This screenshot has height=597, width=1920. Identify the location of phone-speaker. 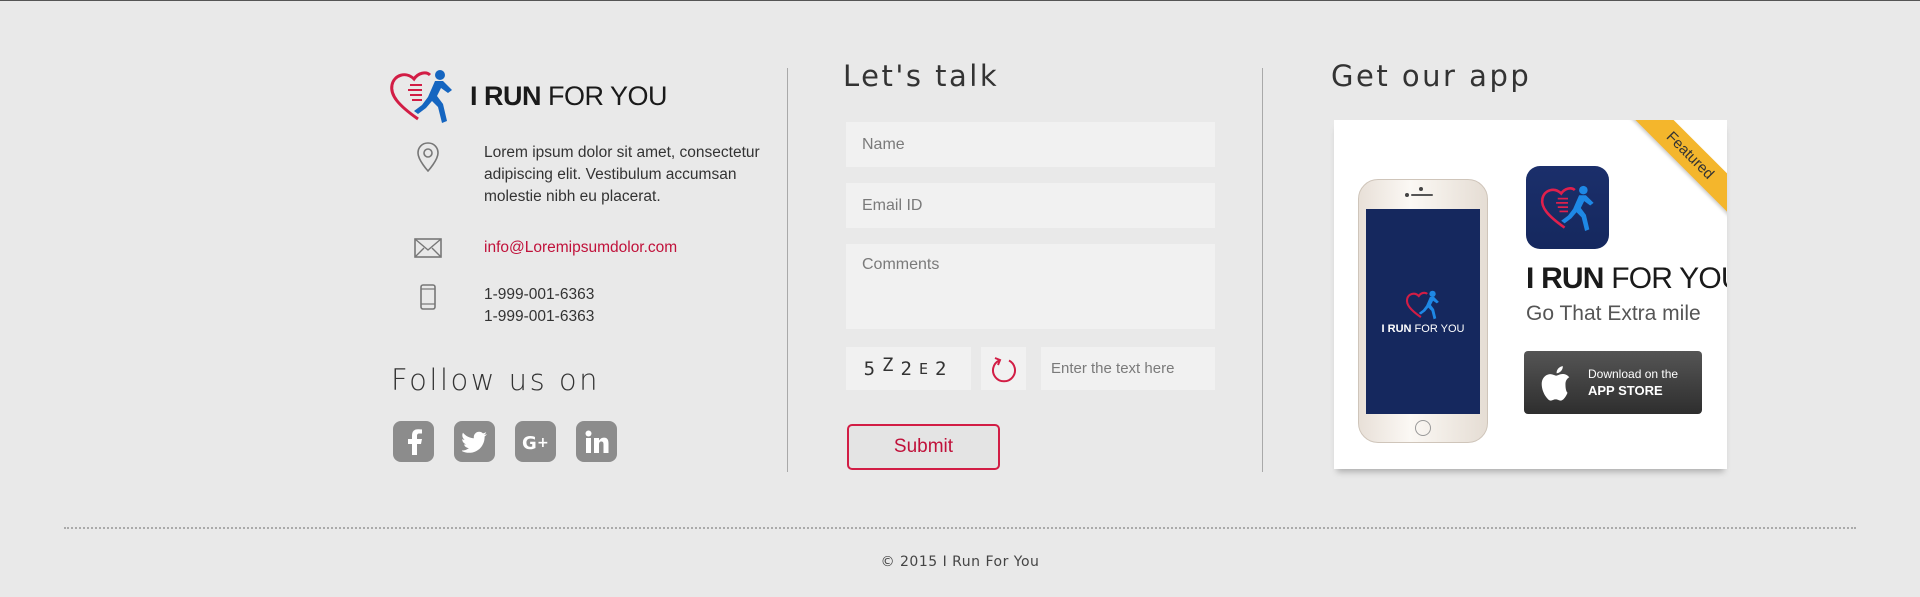
(1422, 195).